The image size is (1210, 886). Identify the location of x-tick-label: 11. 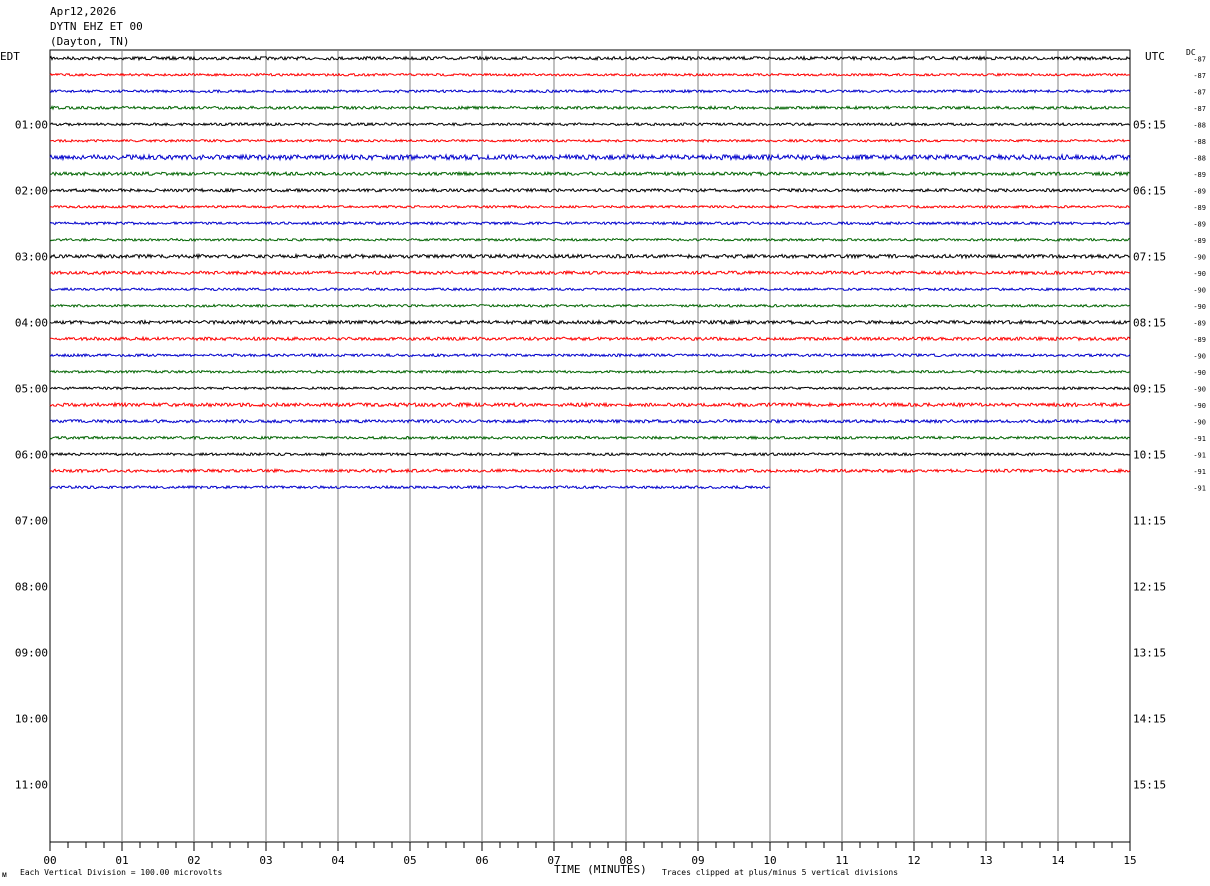
(841, 860).